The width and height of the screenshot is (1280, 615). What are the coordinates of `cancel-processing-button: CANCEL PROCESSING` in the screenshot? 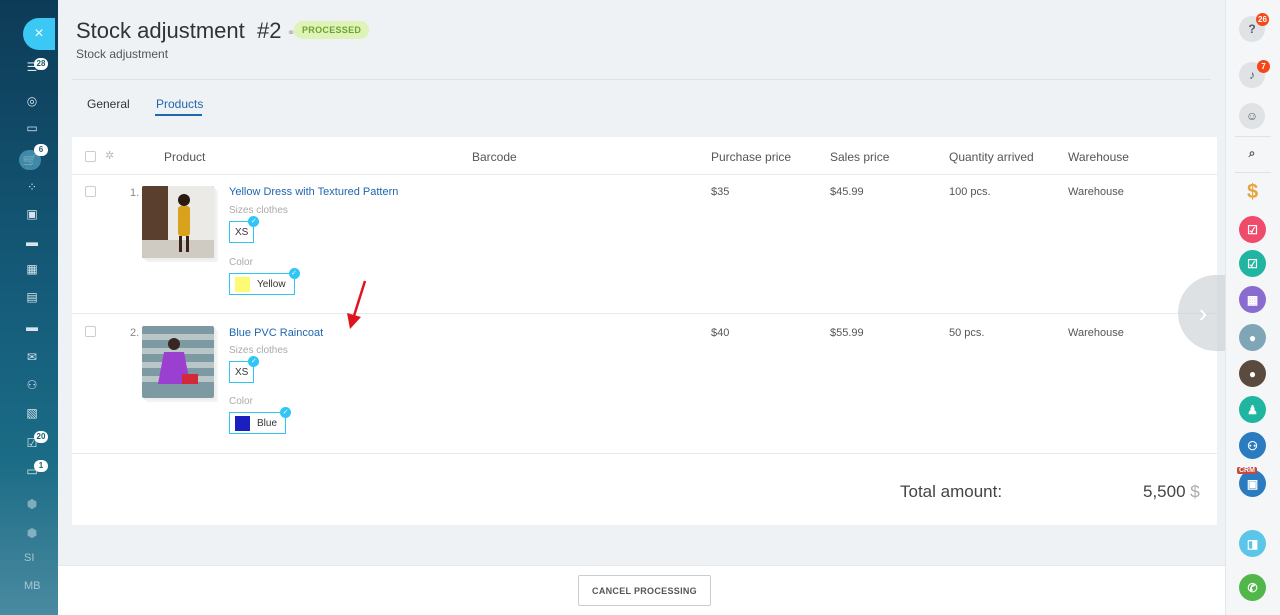 It's located at (644, 590).